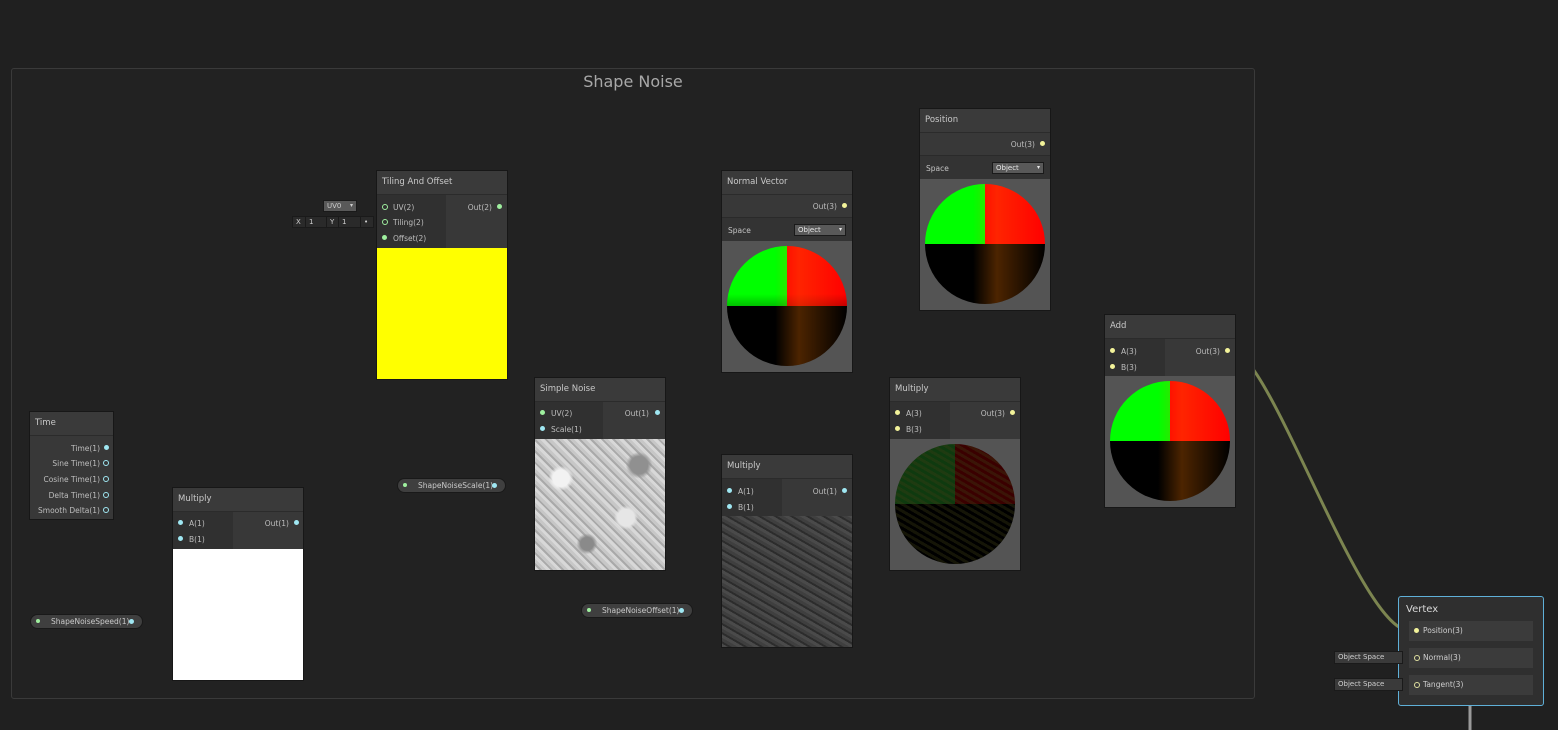 The height and width of the screenshot is (730, 1558). Describe the element at coordinates (955, 474) in the screenshot. I see `multiply-node-3: Multiply A(3) B(3) Out(3)` at that location.